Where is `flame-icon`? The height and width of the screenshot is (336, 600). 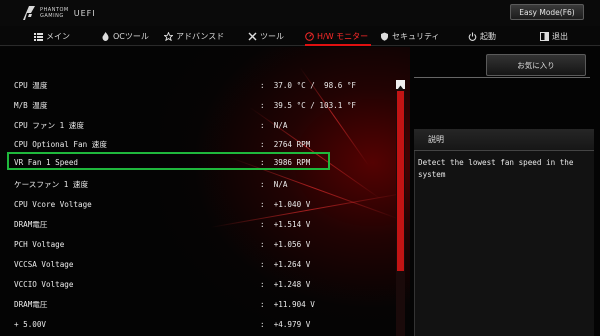 flame-icon is located at coordinates (105, 36).